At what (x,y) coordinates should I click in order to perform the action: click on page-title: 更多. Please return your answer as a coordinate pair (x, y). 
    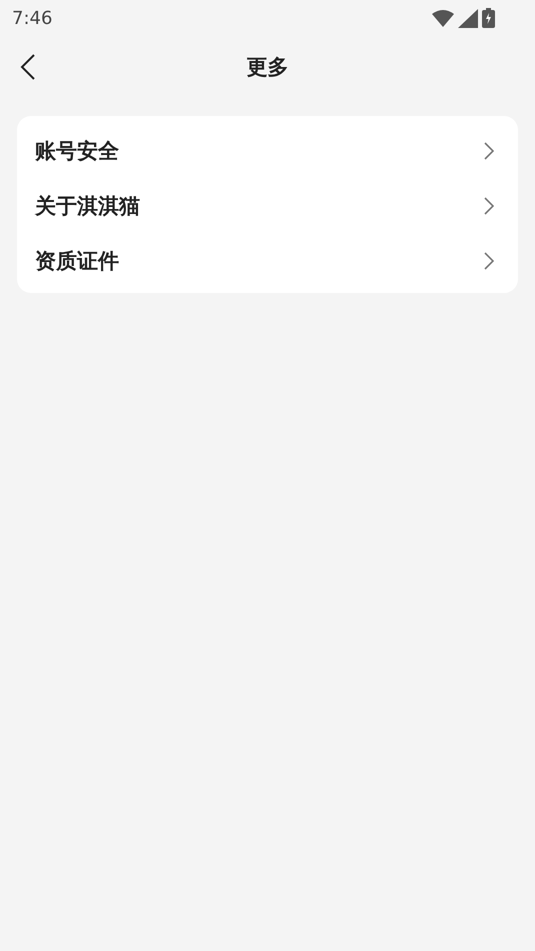
    Looking at the image, I should click on (267, 67).